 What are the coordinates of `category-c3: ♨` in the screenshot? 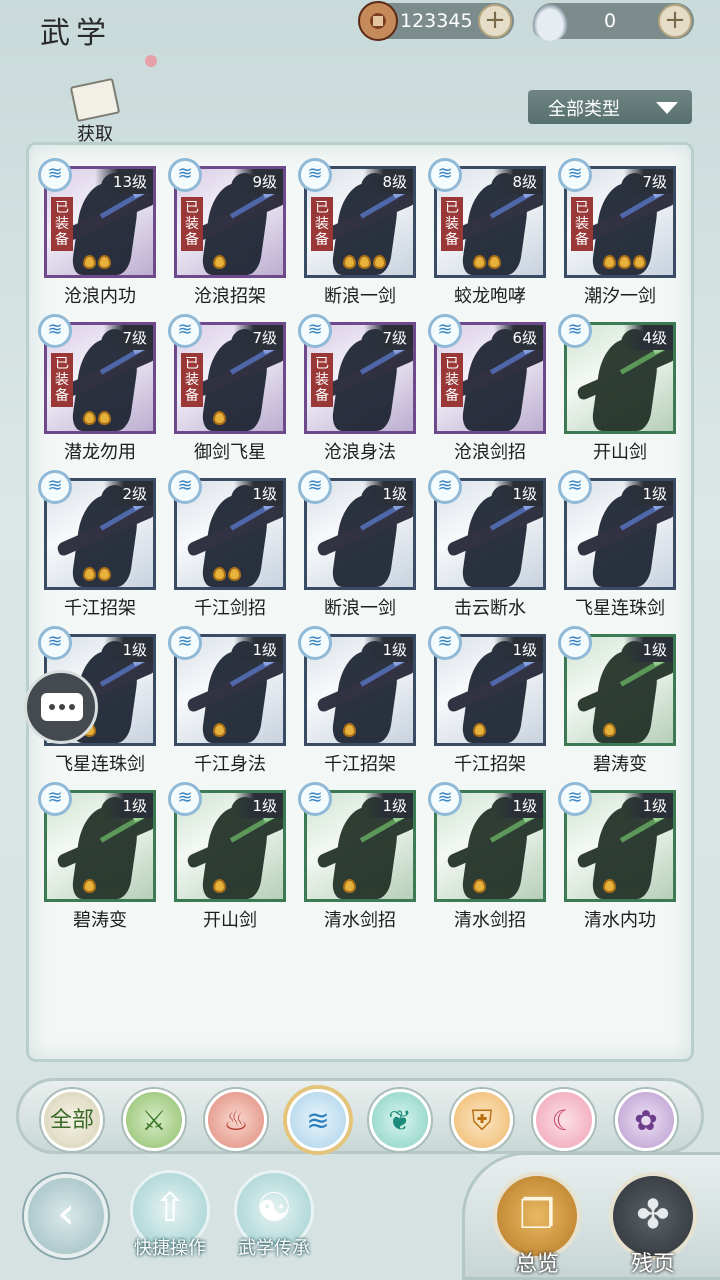 It's located at (236, 1120).